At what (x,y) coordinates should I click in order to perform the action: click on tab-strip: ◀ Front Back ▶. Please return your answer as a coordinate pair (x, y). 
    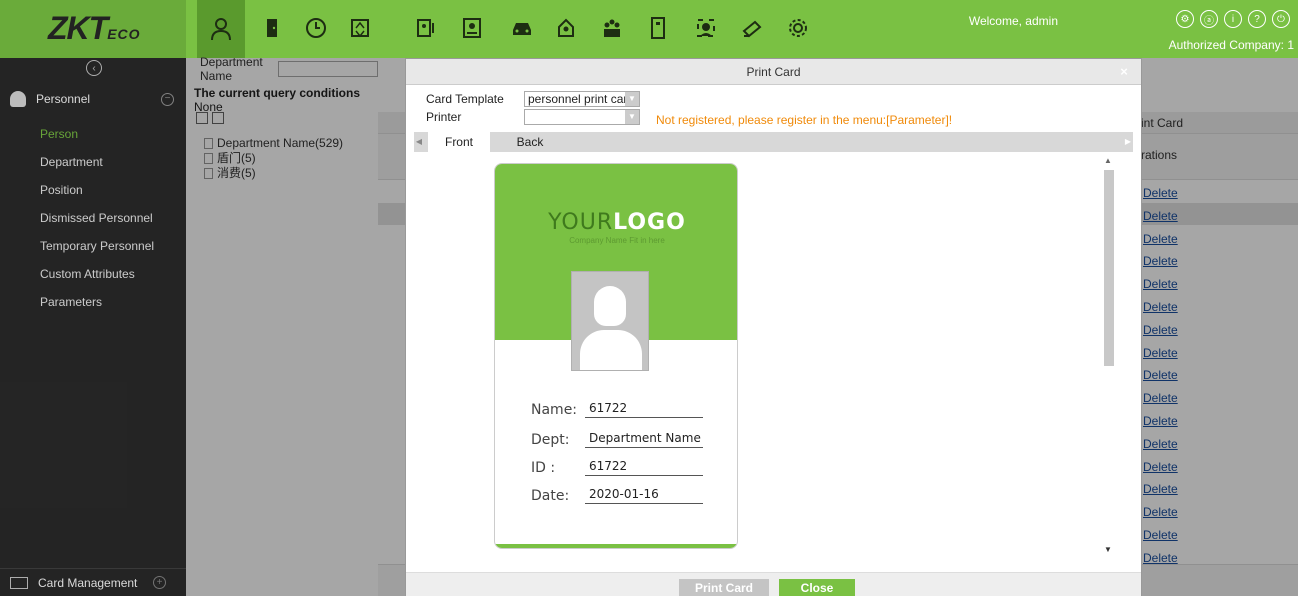
    Looking at the image, I should click on (773, 142).